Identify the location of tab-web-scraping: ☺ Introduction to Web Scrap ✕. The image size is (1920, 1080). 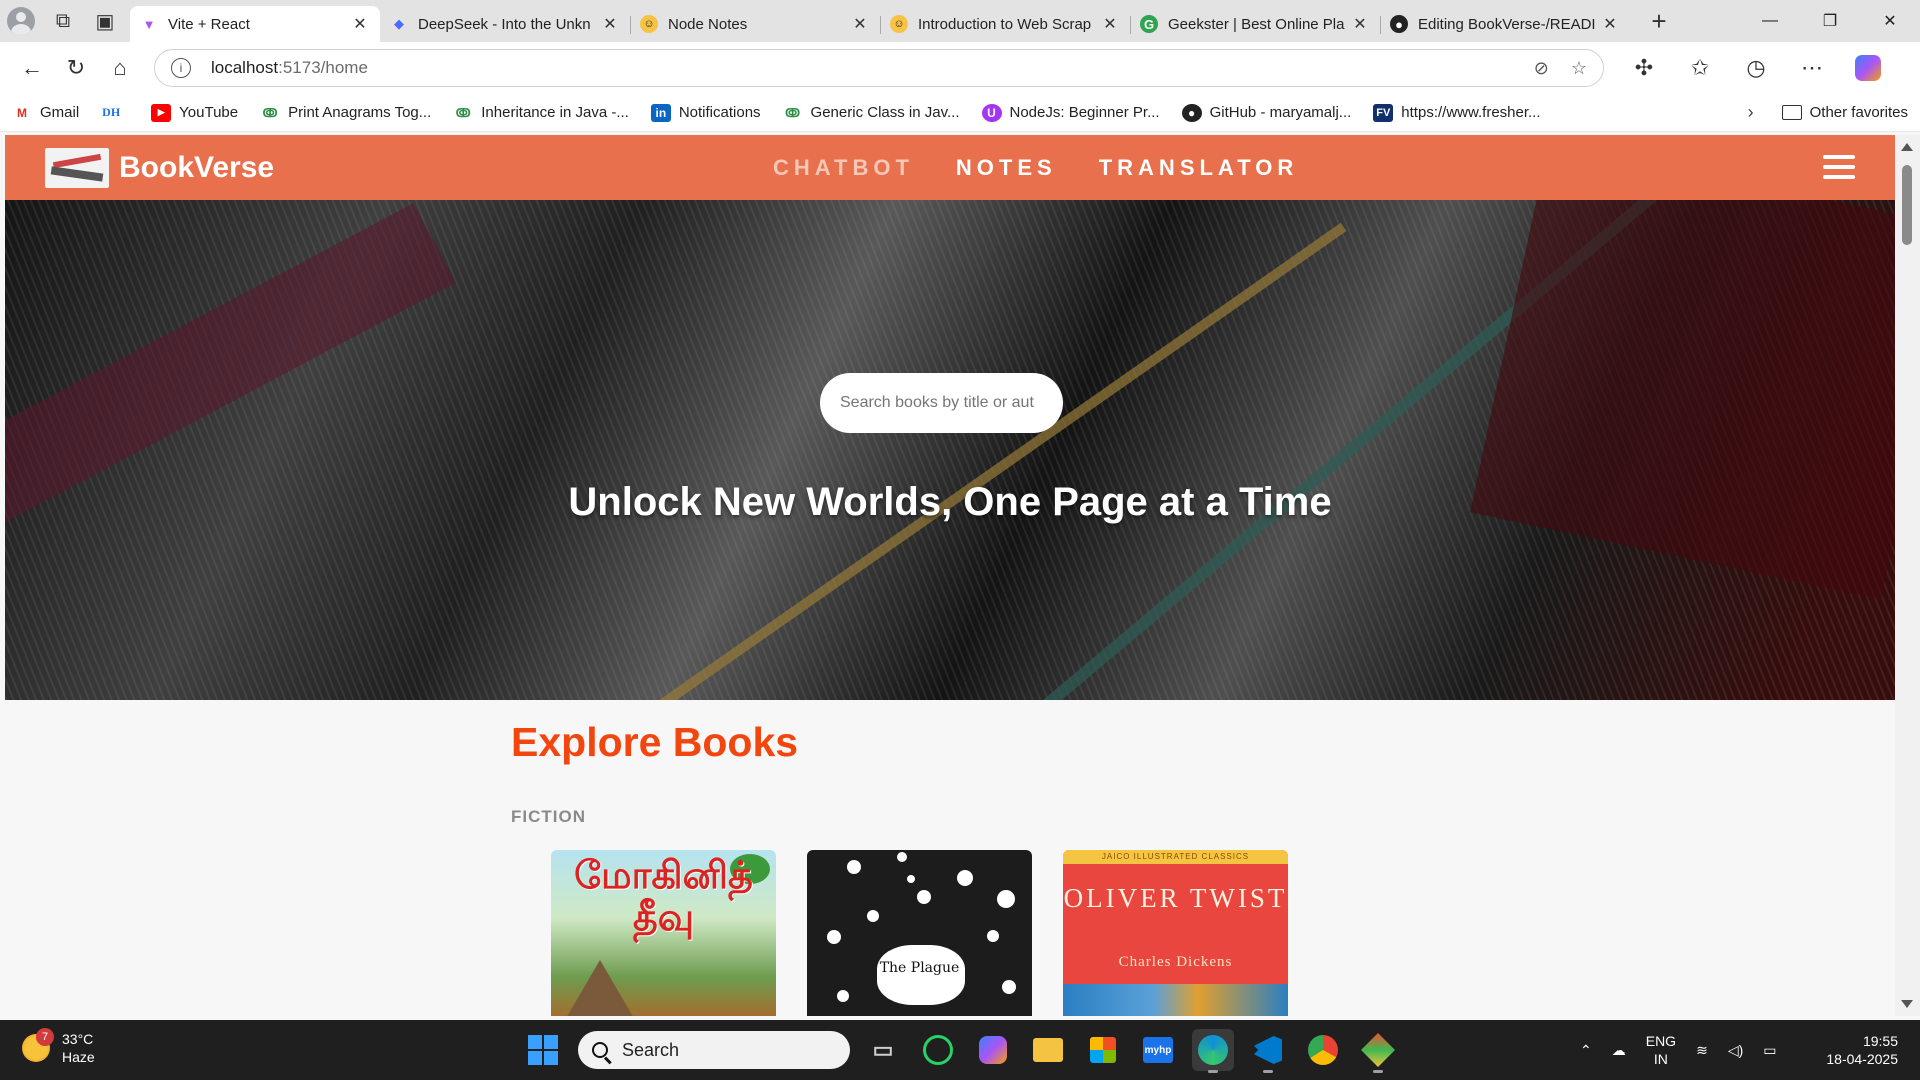
(1005, 24).